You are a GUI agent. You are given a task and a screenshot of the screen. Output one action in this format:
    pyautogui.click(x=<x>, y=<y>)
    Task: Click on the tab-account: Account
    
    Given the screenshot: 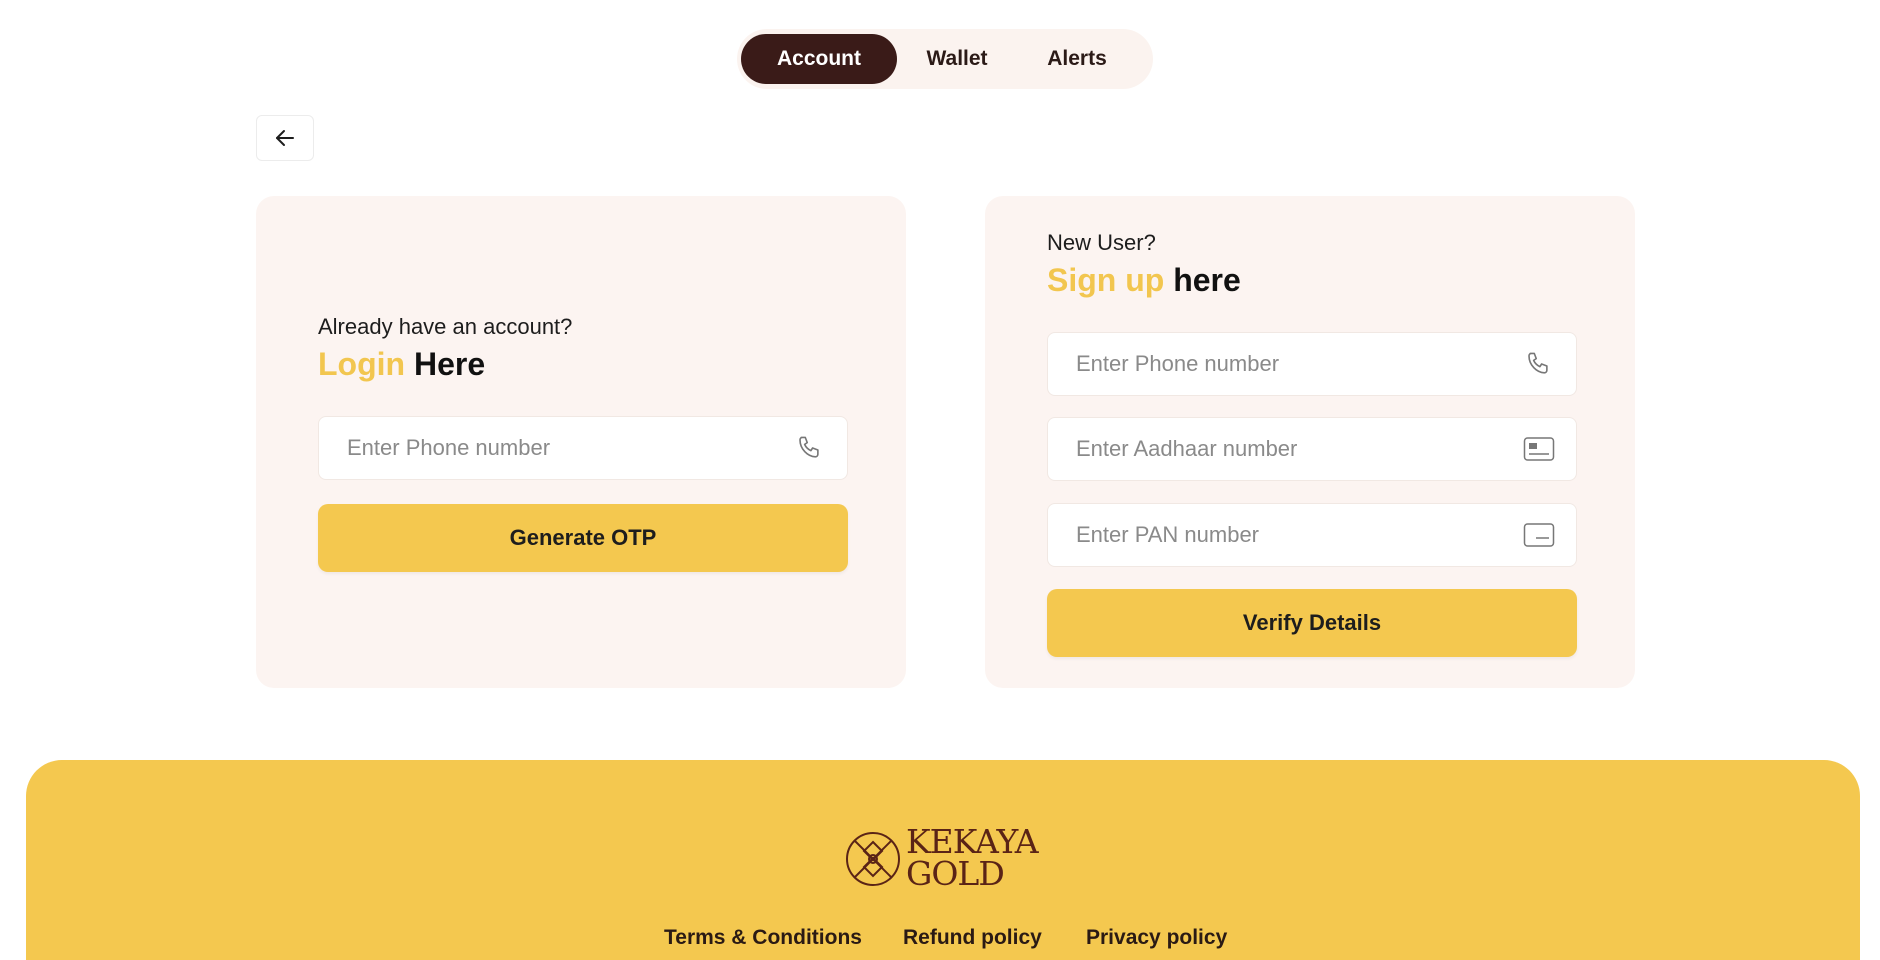 What is the action you would take?
    pyautogui.click(x=819, y=59)
    